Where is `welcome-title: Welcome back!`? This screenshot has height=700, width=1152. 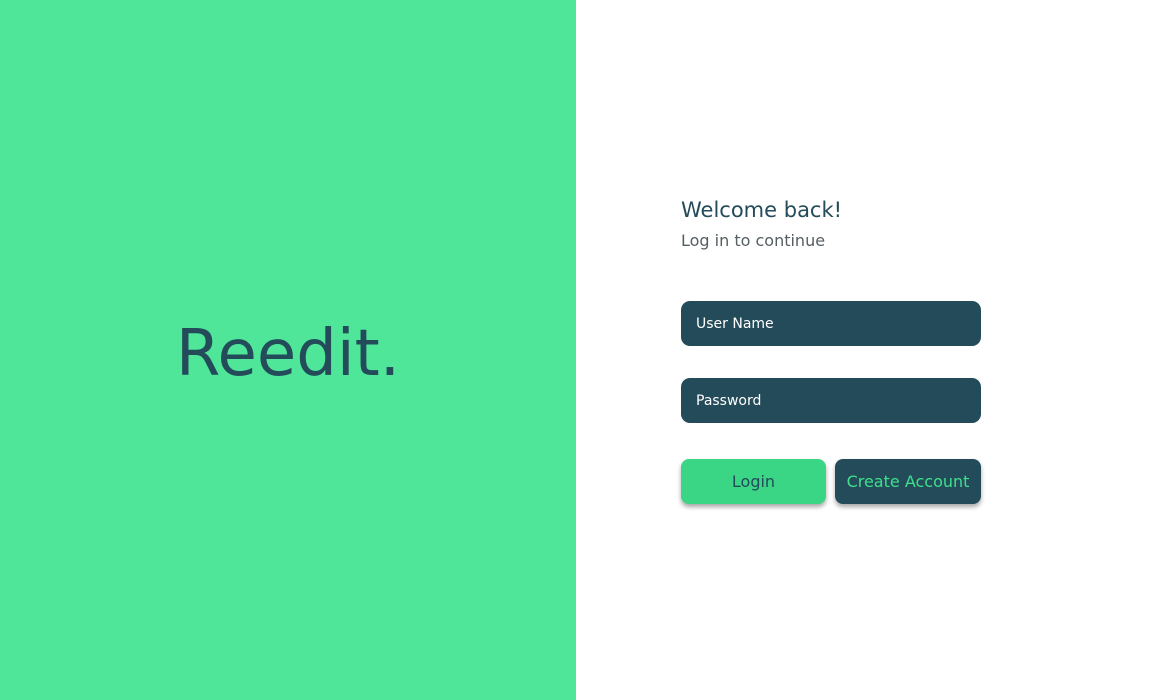
welcome-title: Welcome back! is located at coordinates (762, 210).